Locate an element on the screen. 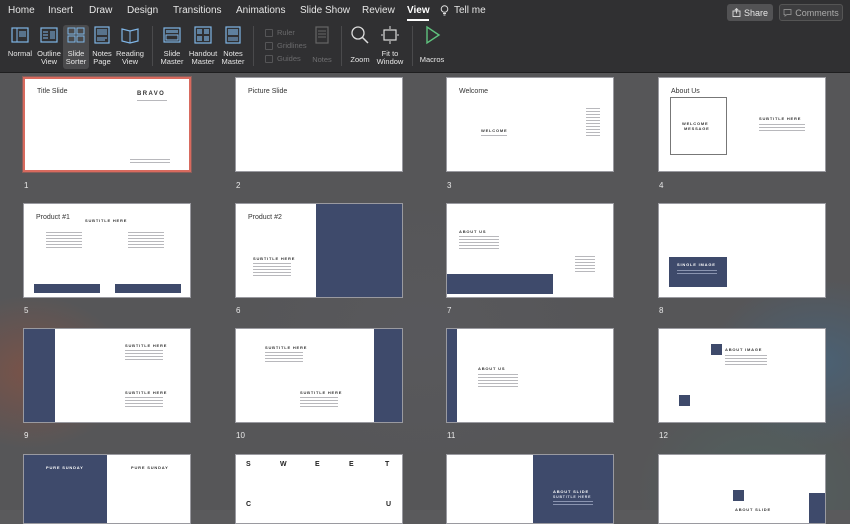 The image size is (850, 524). ruler-checkbox: Ruler is located at coordinates (280, 32).